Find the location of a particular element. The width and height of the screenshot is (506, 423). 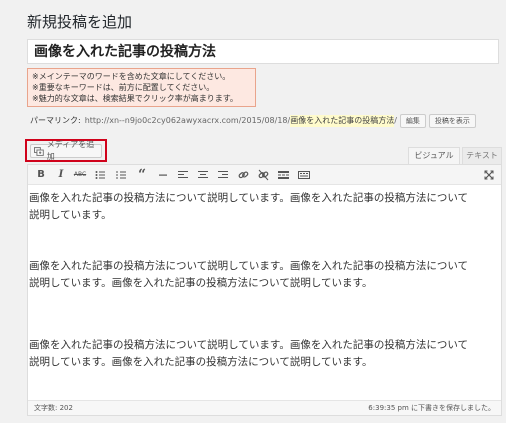

autosave-status: 6:39:35 pm に下書きを保存しました。 is located at coordinates (431, 408).